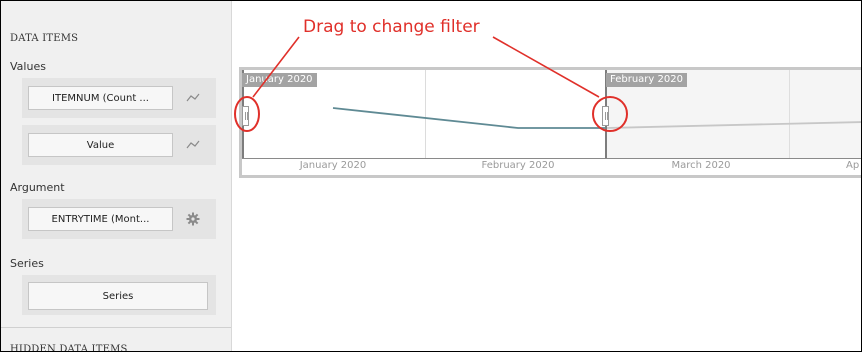 This screenshot has height=352, width=862. I want to click on annotation-overlay, so click(431, 84).